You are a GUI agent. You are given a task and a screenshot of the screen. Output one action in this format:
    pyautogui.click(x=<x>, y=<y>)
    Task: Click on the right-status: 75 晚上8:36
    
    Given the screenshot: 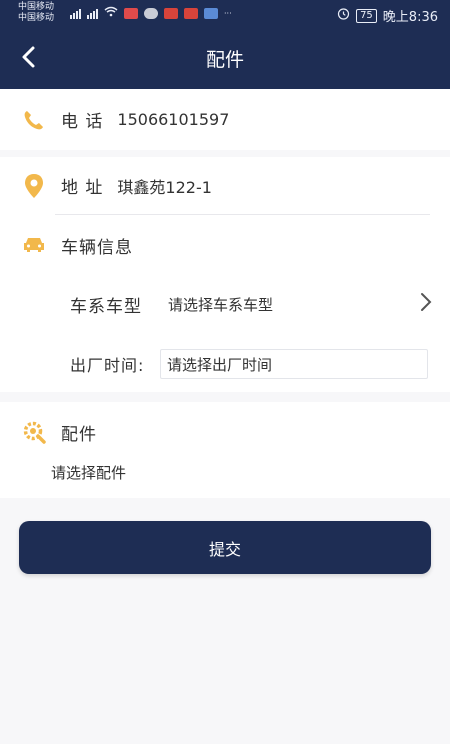 What is the action you would take?
    pyautogui.click(x=387, y=15)
    